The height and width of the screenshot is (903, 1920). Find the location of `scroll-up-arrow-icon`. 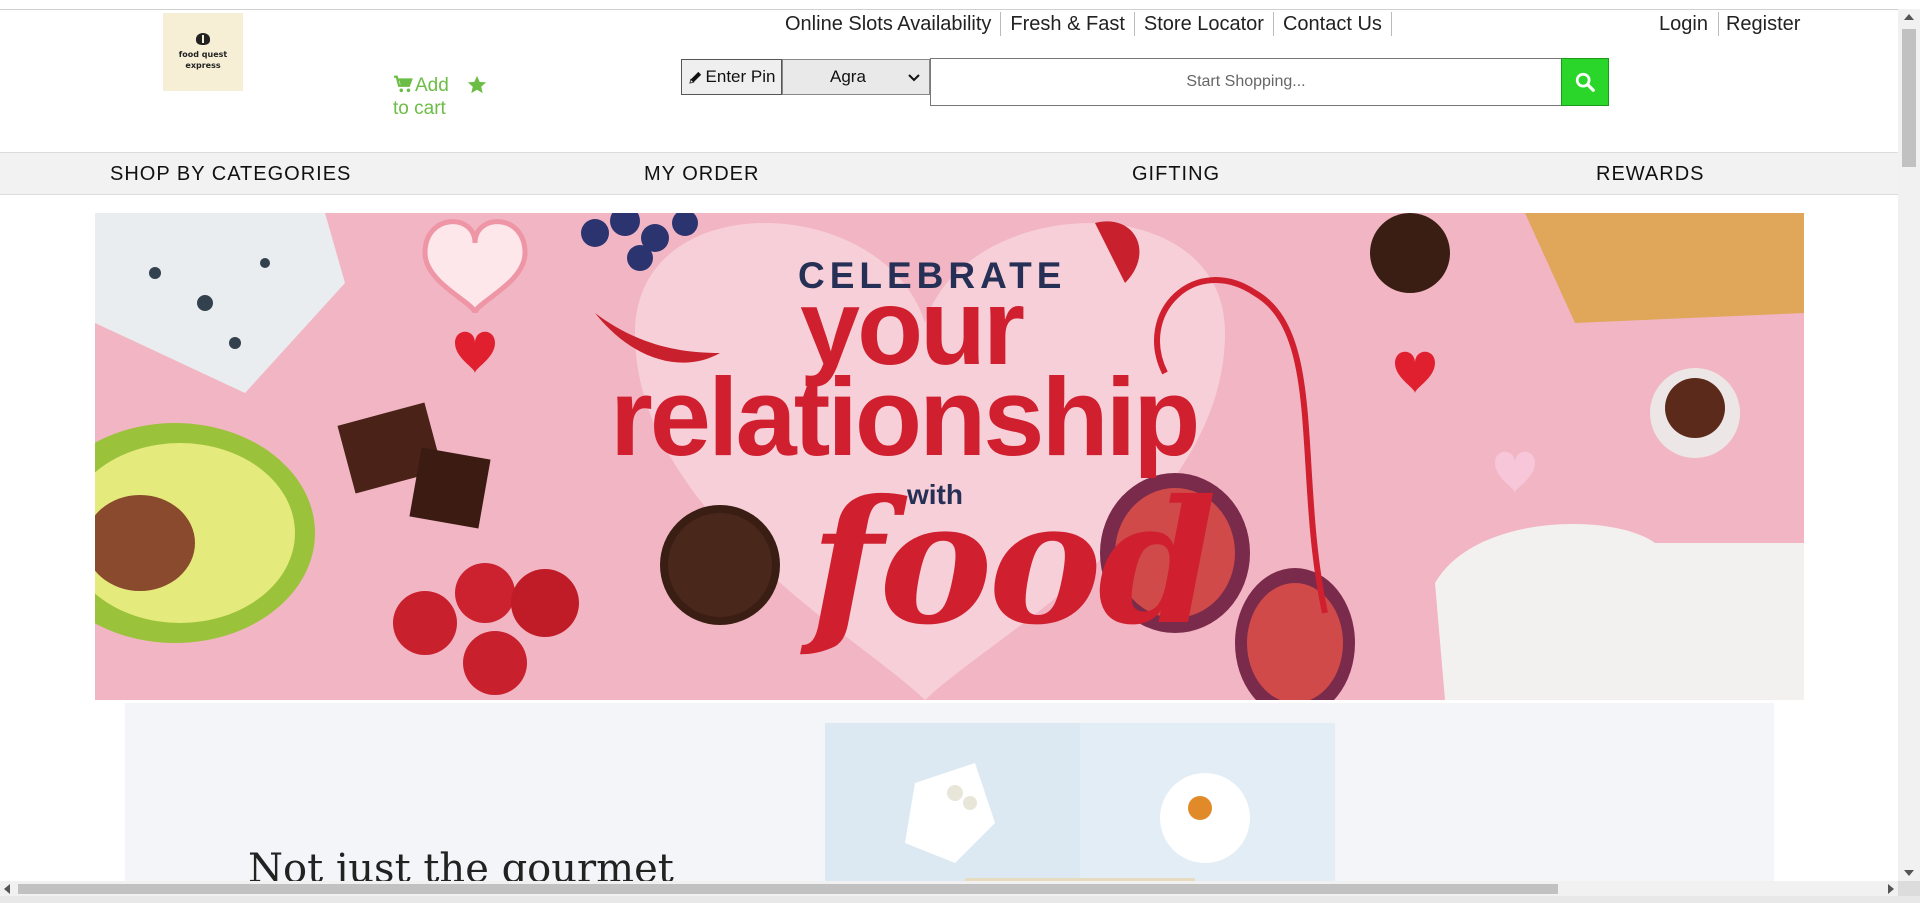

scroll-up-arrow-icon is located at coordinates (1909, 17).